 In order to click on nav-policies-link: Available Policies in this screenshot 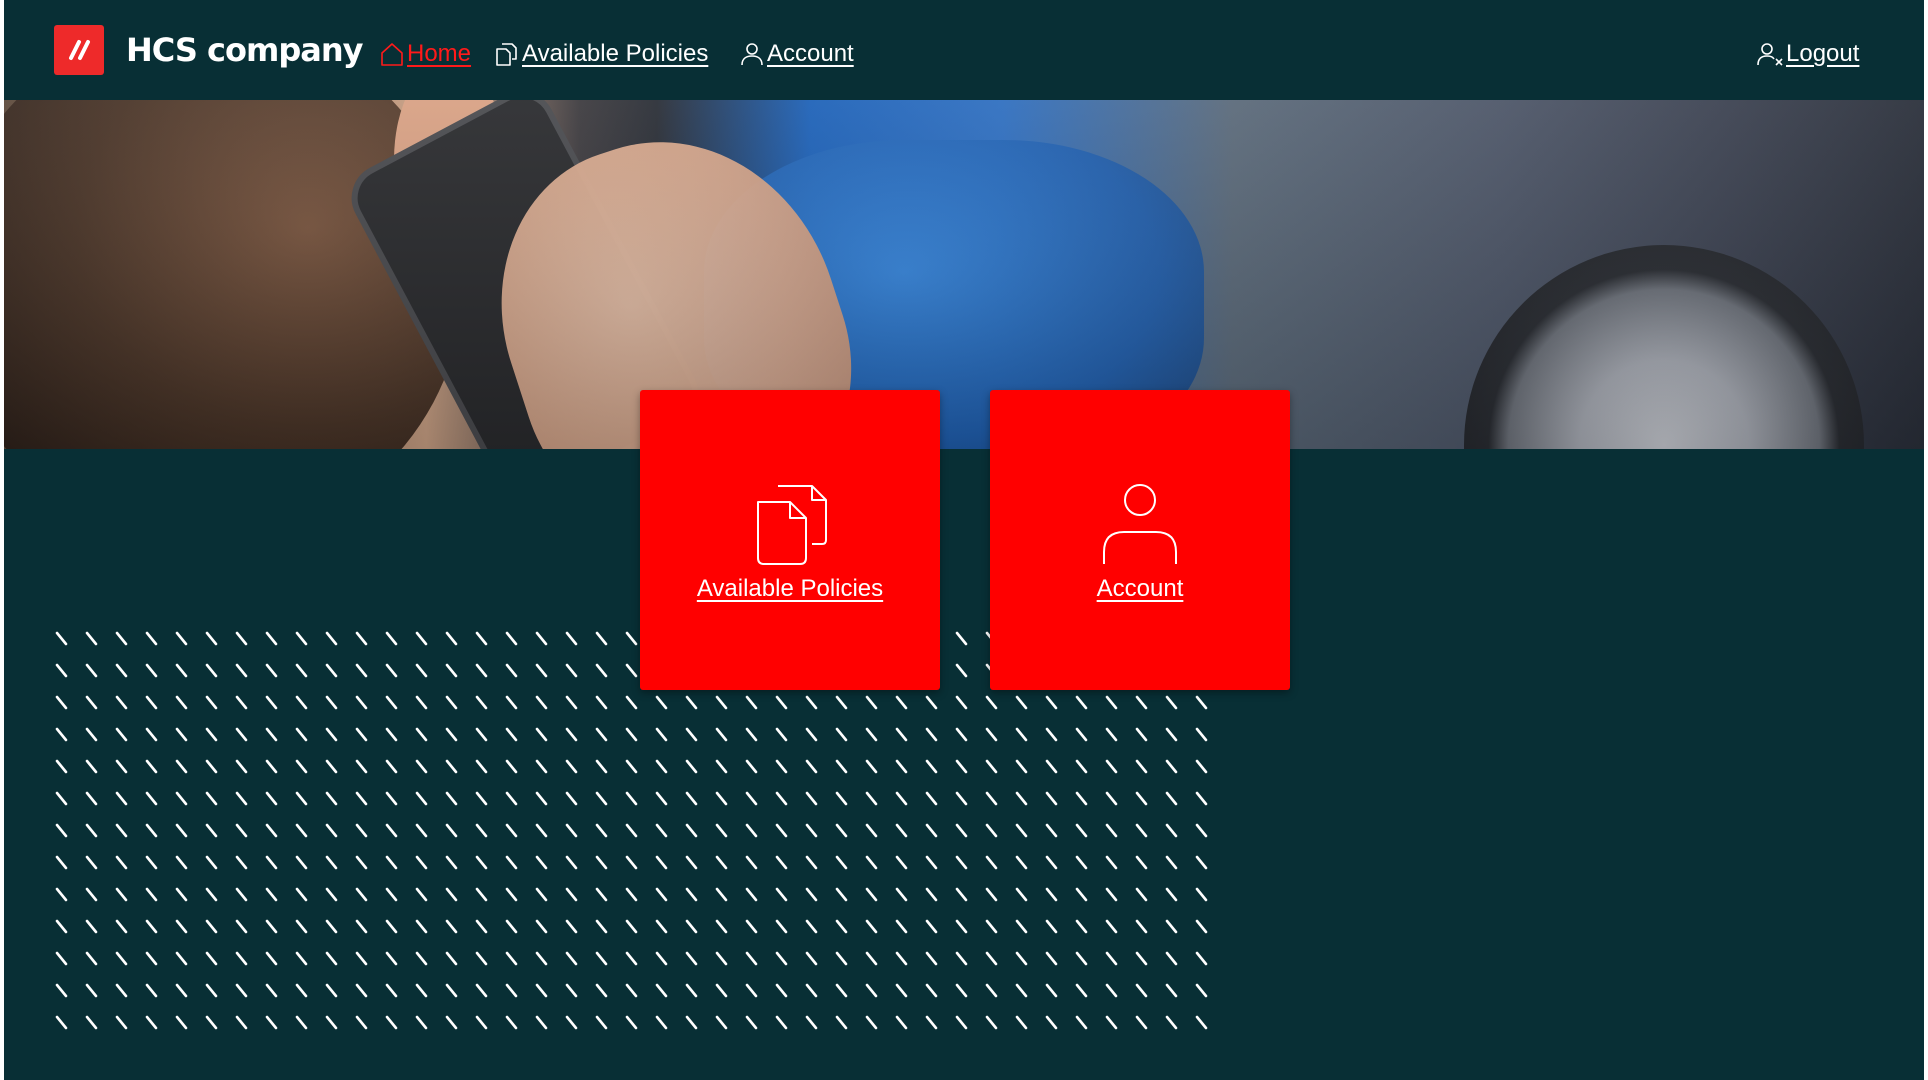, I will do `click(601, 54)`.